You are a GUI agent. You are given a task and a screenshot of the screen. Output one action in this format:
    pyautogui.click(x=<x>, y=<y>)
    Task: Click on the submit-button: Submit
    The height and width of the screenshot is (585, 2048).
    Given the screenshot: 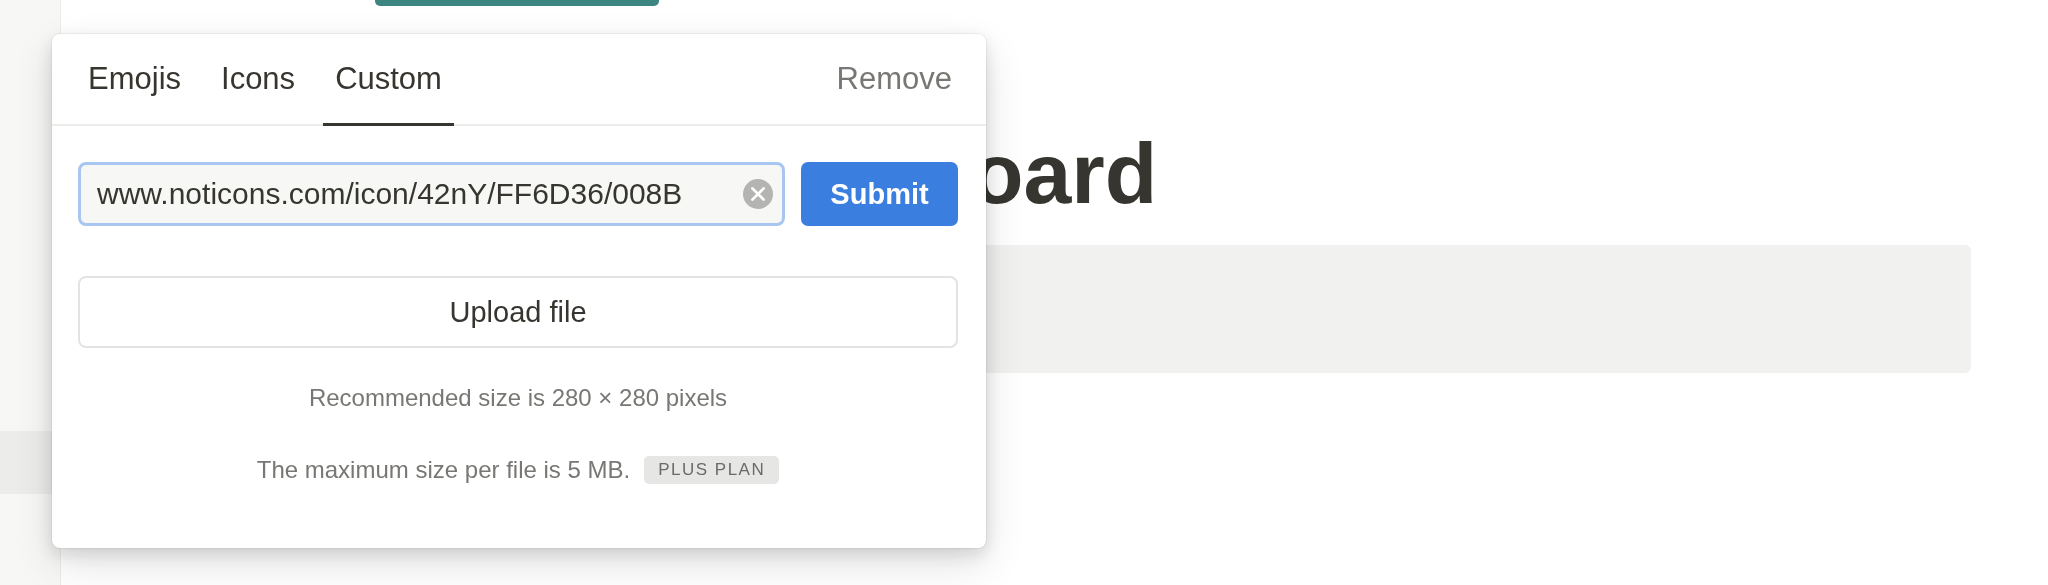 What is the action you would take?
    pyautogui.click(x=879, y=194)
    